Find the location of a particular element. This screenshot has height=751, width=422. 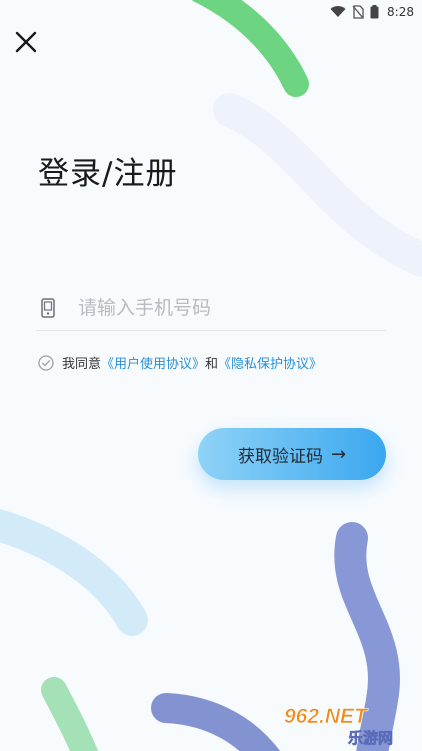

agreement-row: 我同意 《用户使用协议》 和 《隐私保护协议》 is located at coordinates (180, 362).